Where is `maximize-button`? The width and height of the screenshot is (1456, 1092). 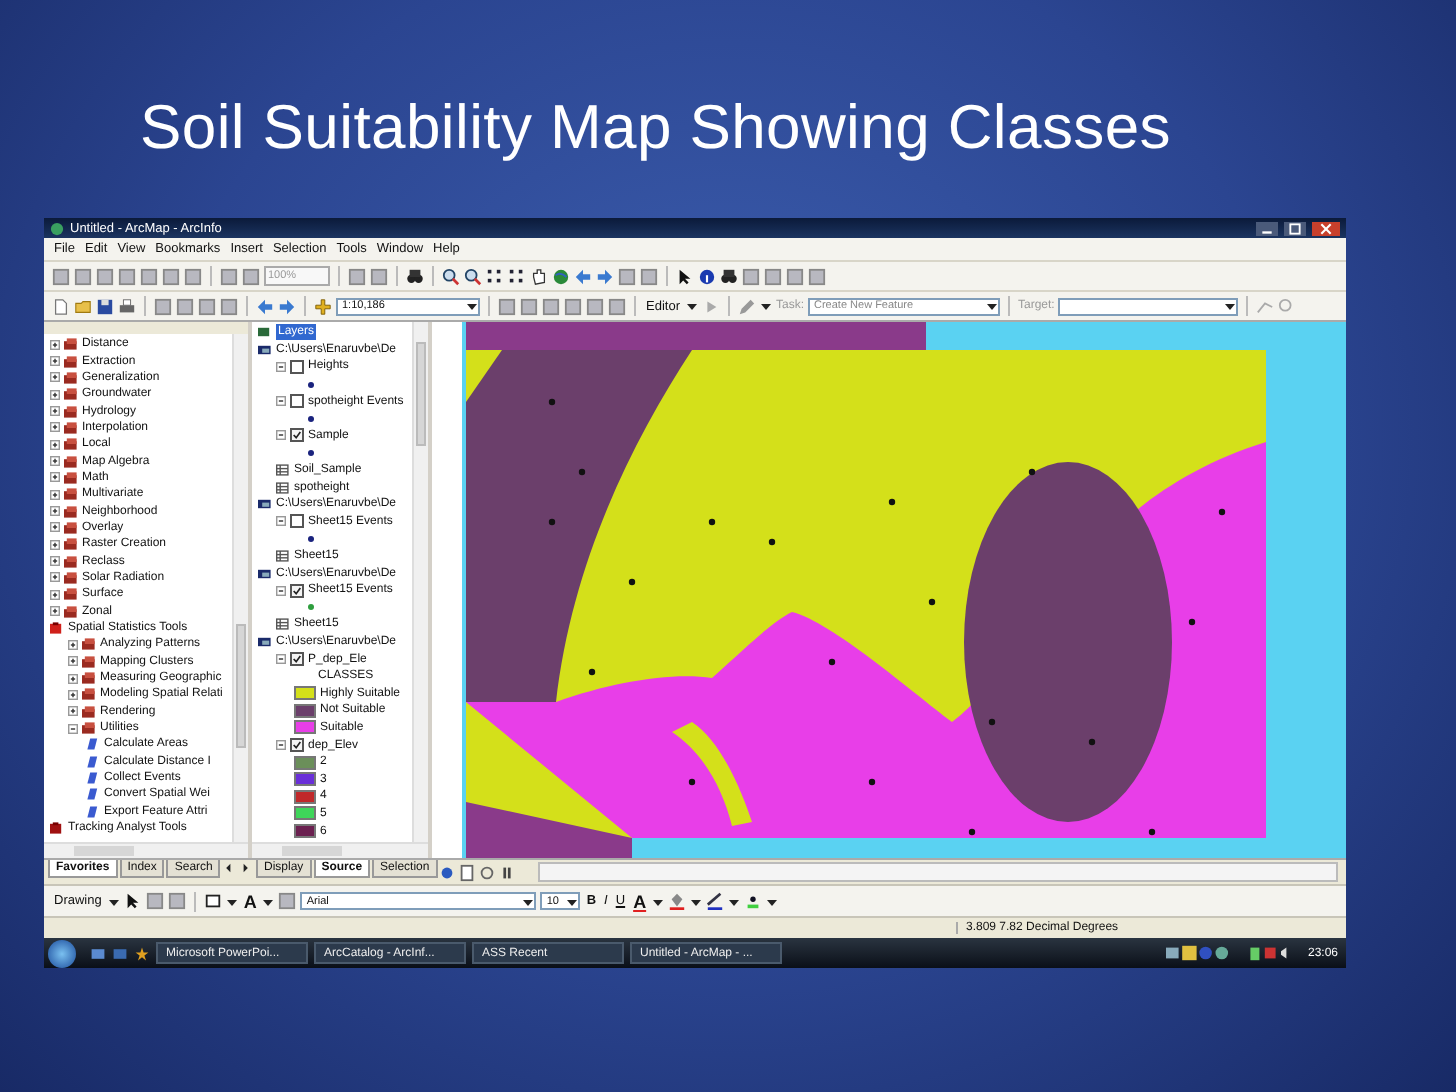 maximize-button is located at coordinates (1295, 228).